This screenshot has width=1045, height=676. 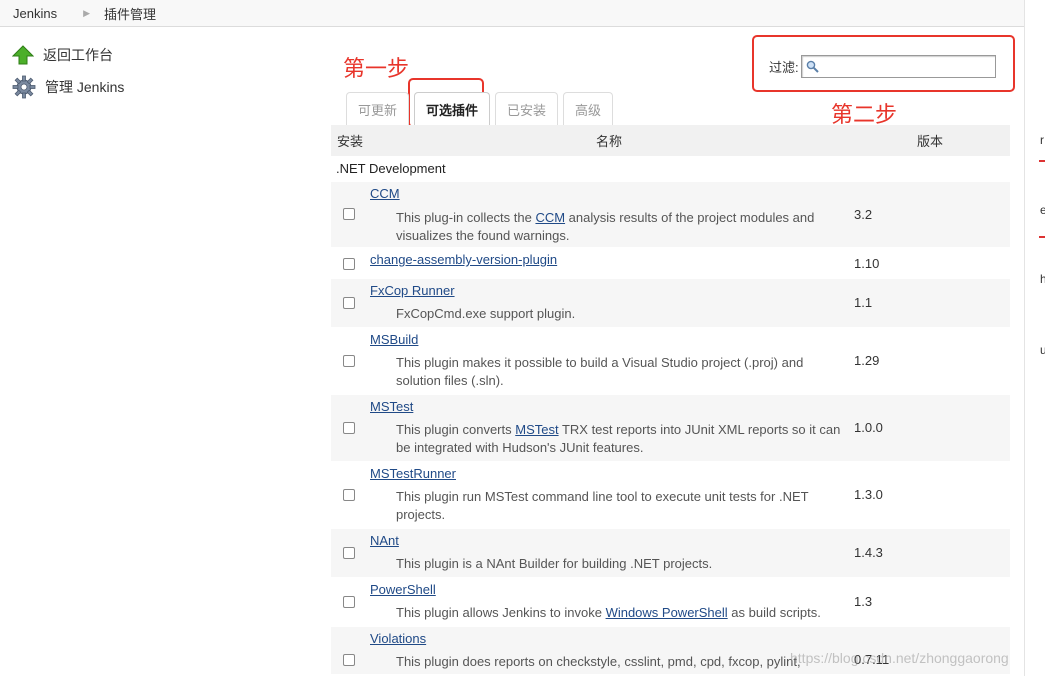 I want to click on column-header-version: 版本, so click(x=930, y=140).